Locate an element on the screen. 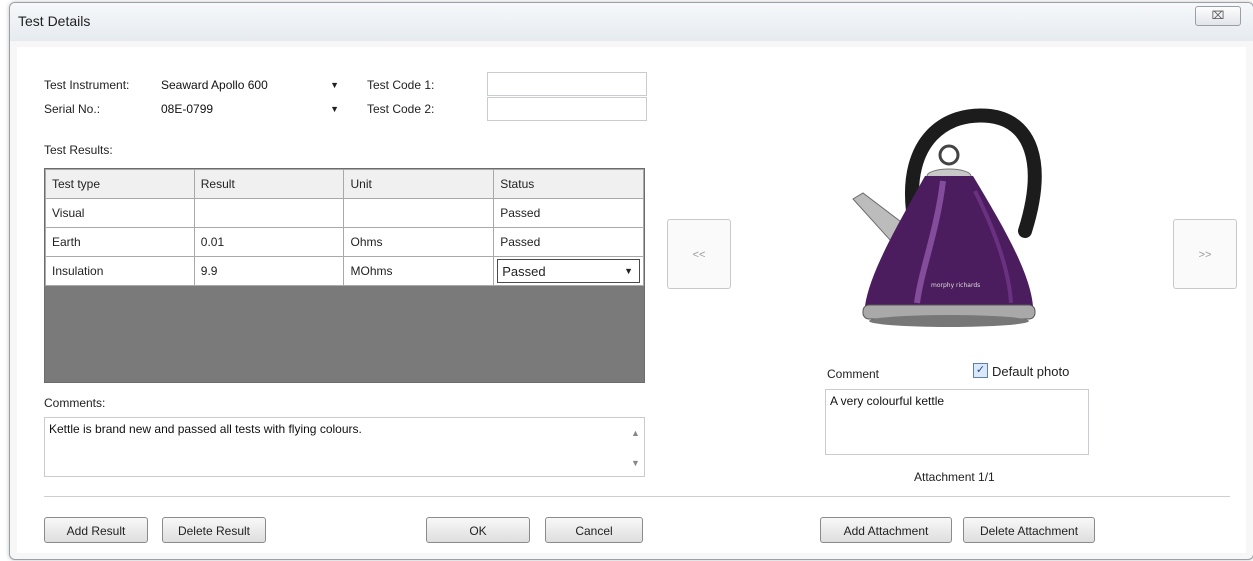  close-icon: ⌧ is located at coordinates (1218, 16).